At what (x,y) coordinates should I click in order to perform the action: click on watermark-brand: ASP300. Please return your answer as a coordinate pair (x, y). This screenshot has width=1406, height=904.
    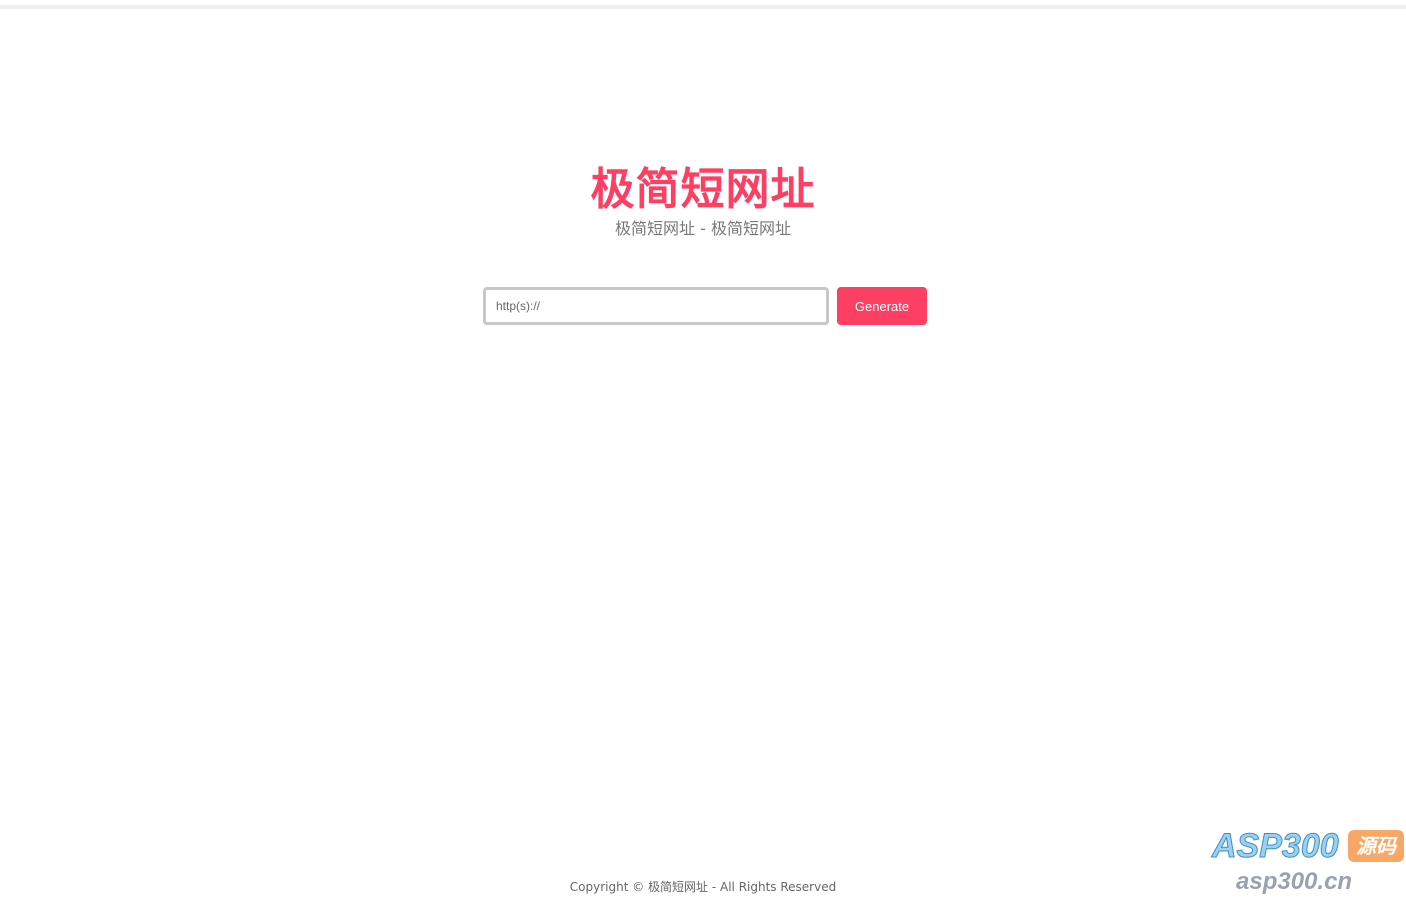
    Looking at the image, I should click on (1276, 846).